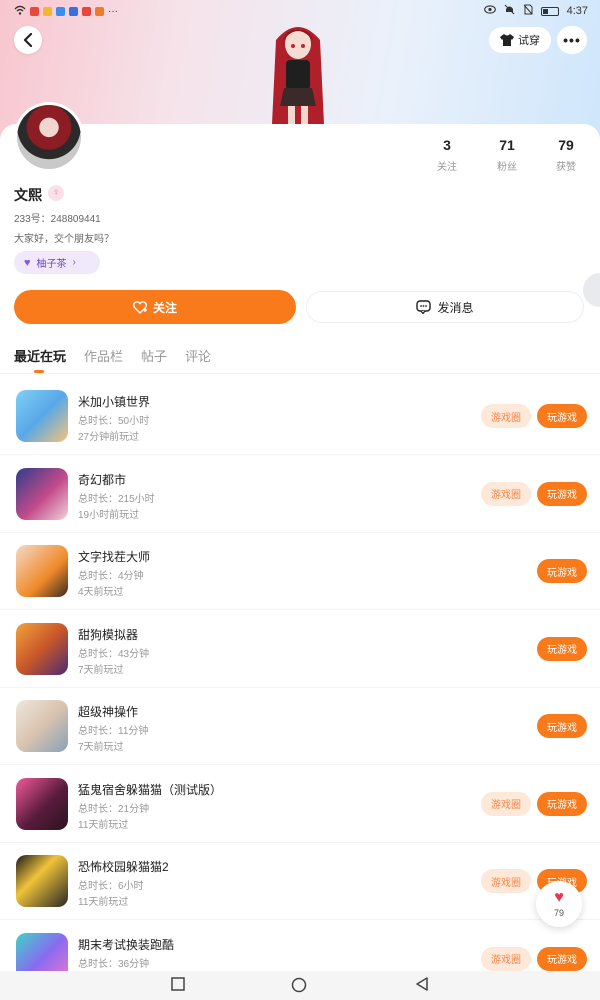 This screenshot has width=600, height=1000. Describe the element at coordinates (114, 402) in the screenshot. I see `game-title: 米加小镇世界` at that location.